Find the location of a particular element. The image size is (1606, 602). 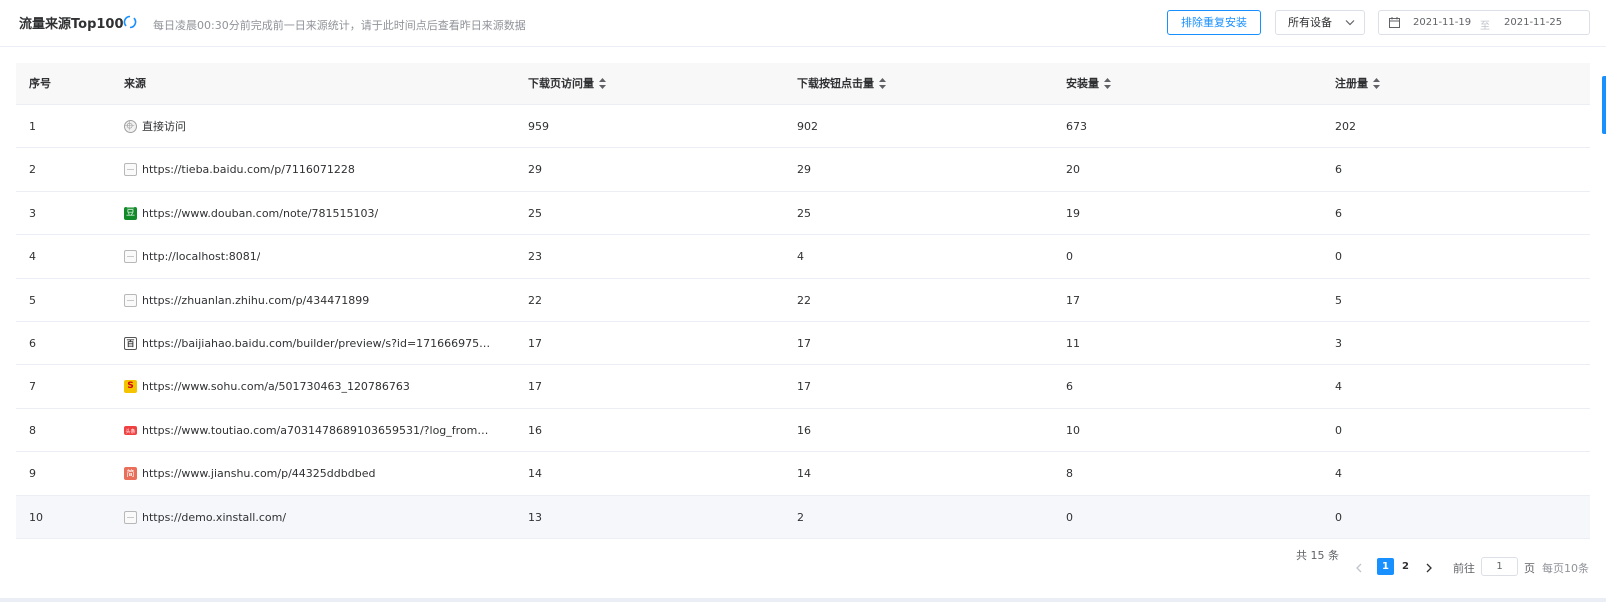

column-header-registers: 注册量 is located at coordinates (1357, 84).